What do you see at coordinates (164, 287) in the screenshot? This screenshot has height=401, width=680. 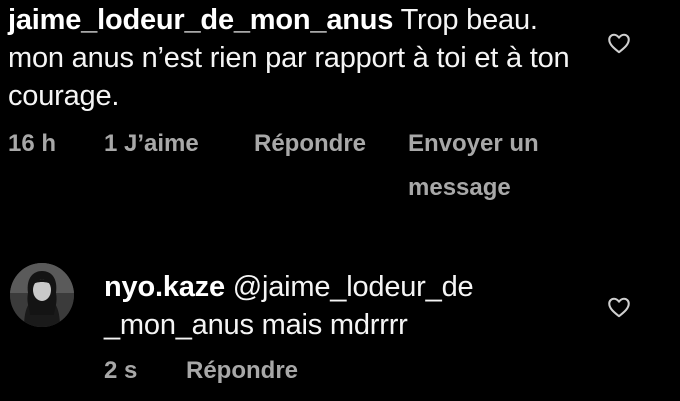 I see `comment-username: nyo.kaze` at bounding box center [164, 287].